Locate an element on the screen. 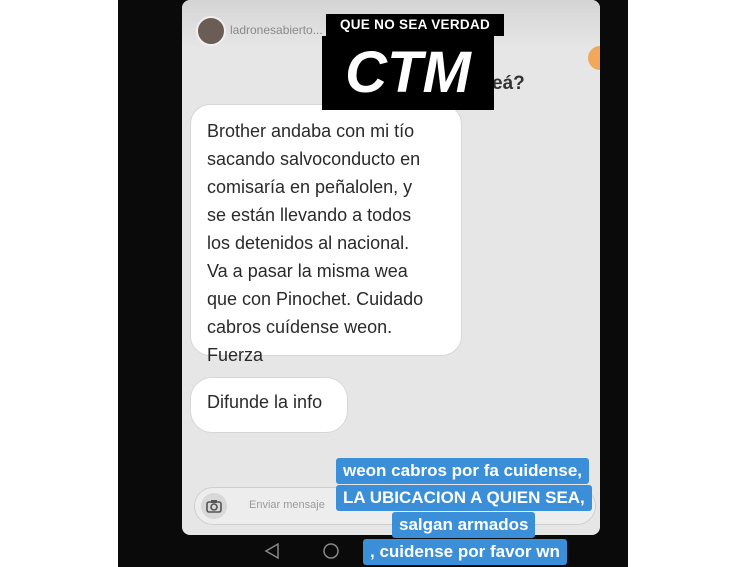 This screenshot has height=567, width=750. overlay-sticker-top: QUE NO SEA VERDAD is located at coordinates (415, 25).